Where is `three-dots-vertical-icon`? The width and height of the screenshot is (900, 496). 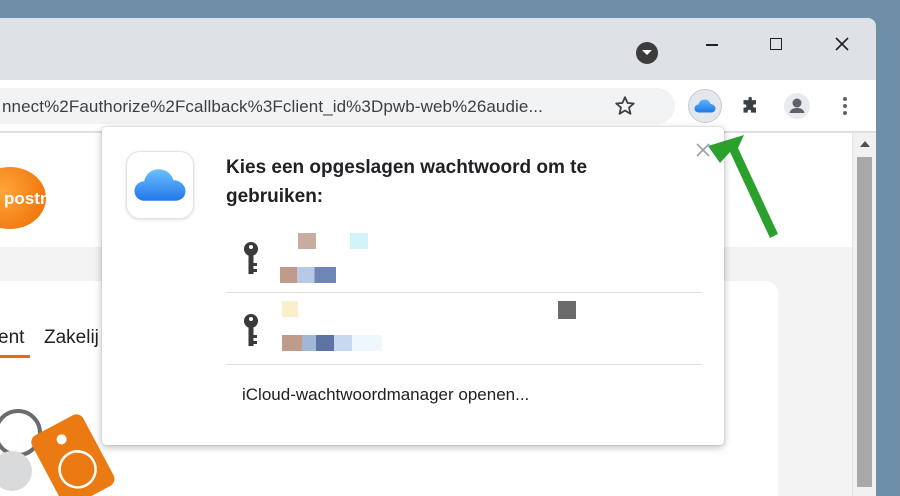 three-dots-vertical-icon is located at coordinates (845, 106).